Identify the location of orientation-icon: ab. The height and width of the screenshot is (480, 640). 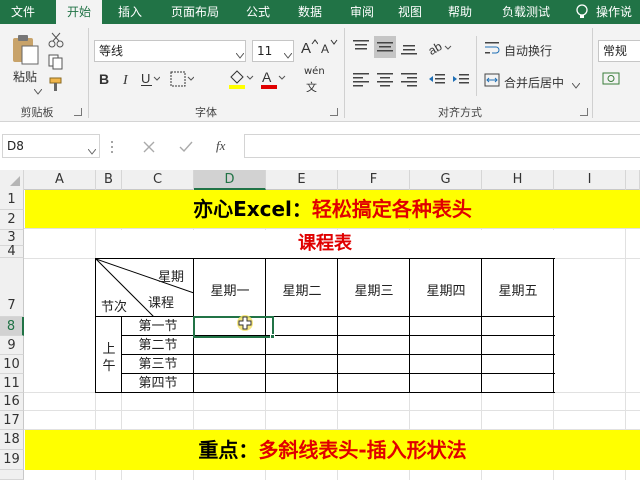
(439, 48).